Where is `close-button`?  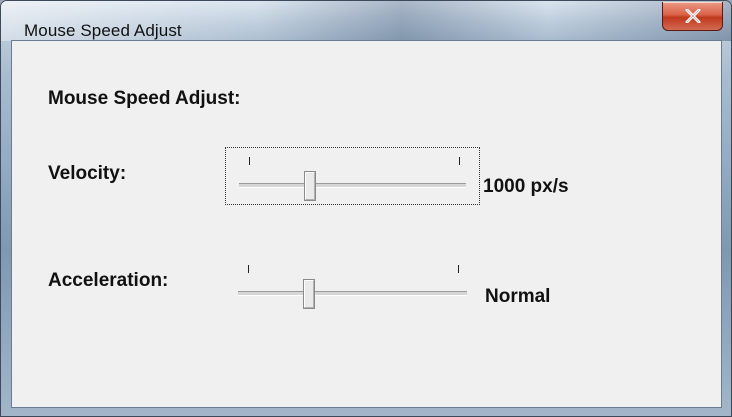 close-button is located at coordinates (692, 16).